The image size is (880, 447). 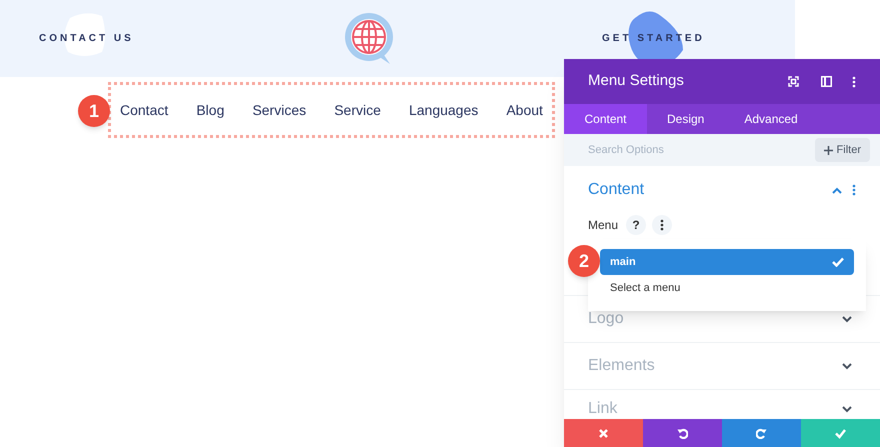 I want to click on dropdown-option: main, so click(x=727, y=262).